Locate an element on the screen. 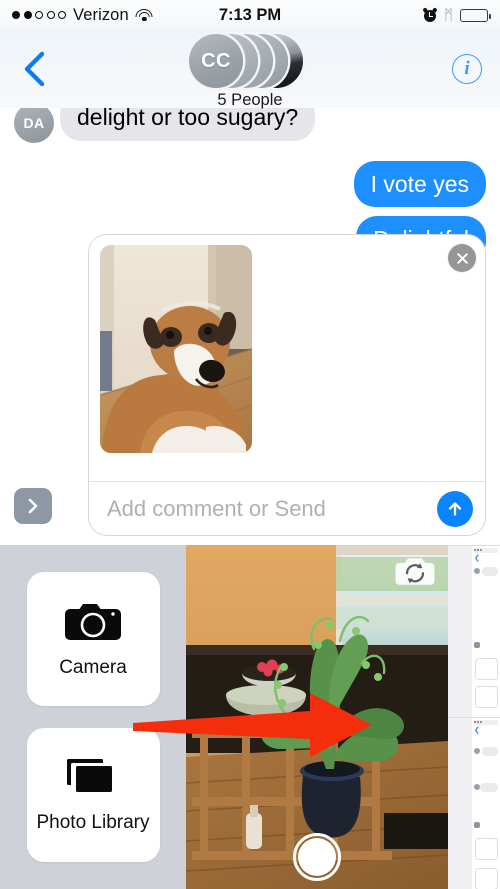  status-bar: Verizon 7:13 PM ᛗ is located at coordinates (250, 15).